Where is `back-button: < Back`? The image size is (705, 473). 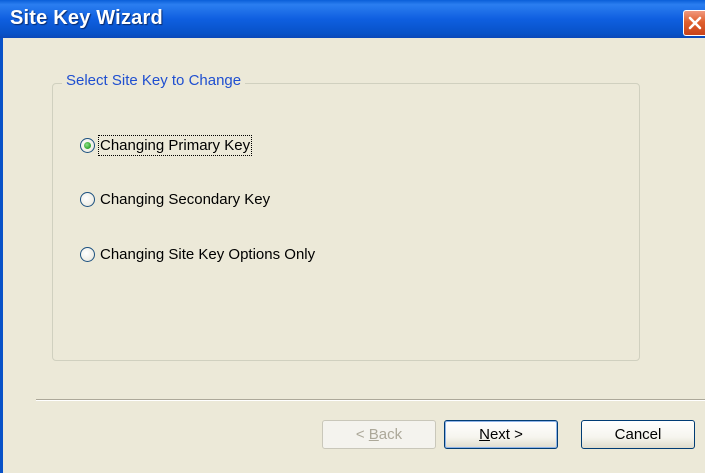 back-button: < Back is located at coordinates (379, 434).